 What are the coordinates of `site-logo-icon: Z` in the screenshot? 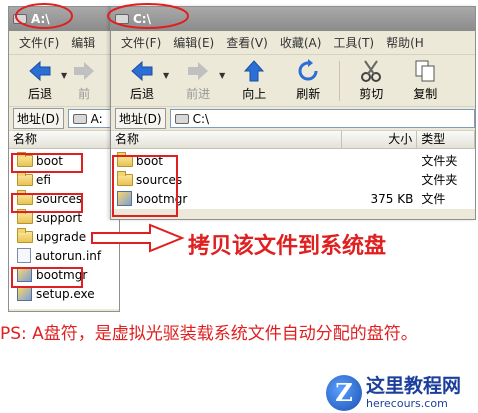 It's located at (344, 392).